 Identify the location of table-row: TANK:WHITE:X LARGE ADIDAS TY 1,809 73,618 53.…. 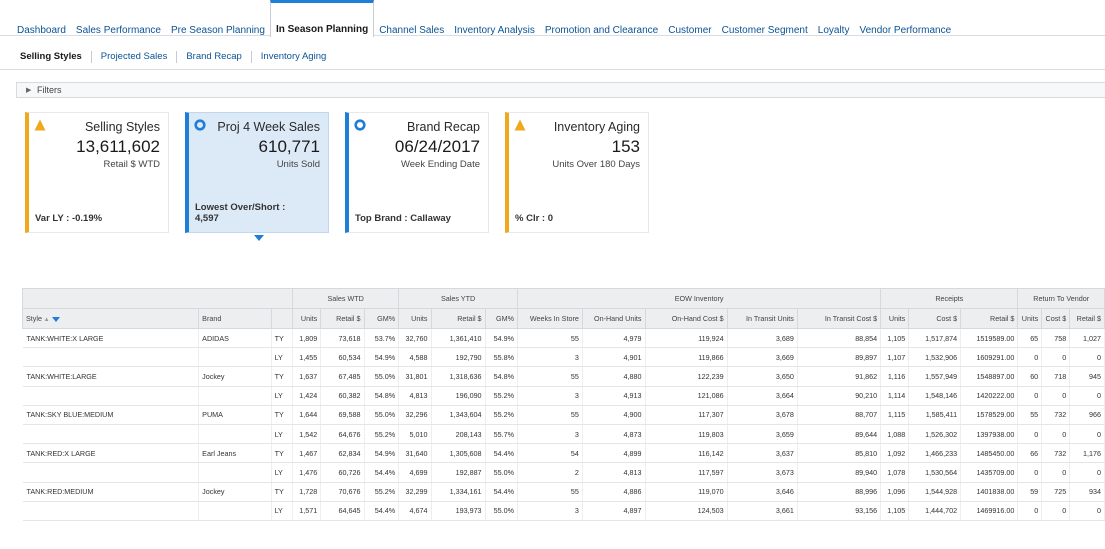
(563, 338).